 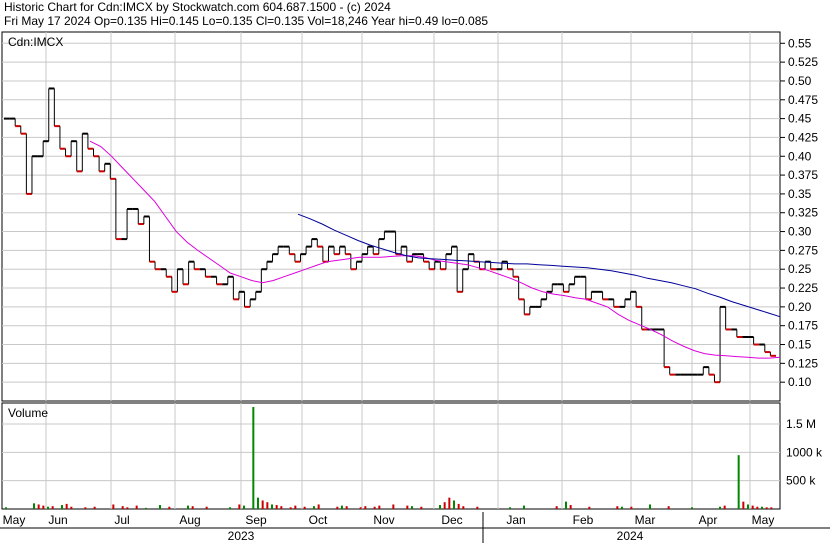 I want to click on price-y-tick-label: 0.175, so click(x=803, y=326).